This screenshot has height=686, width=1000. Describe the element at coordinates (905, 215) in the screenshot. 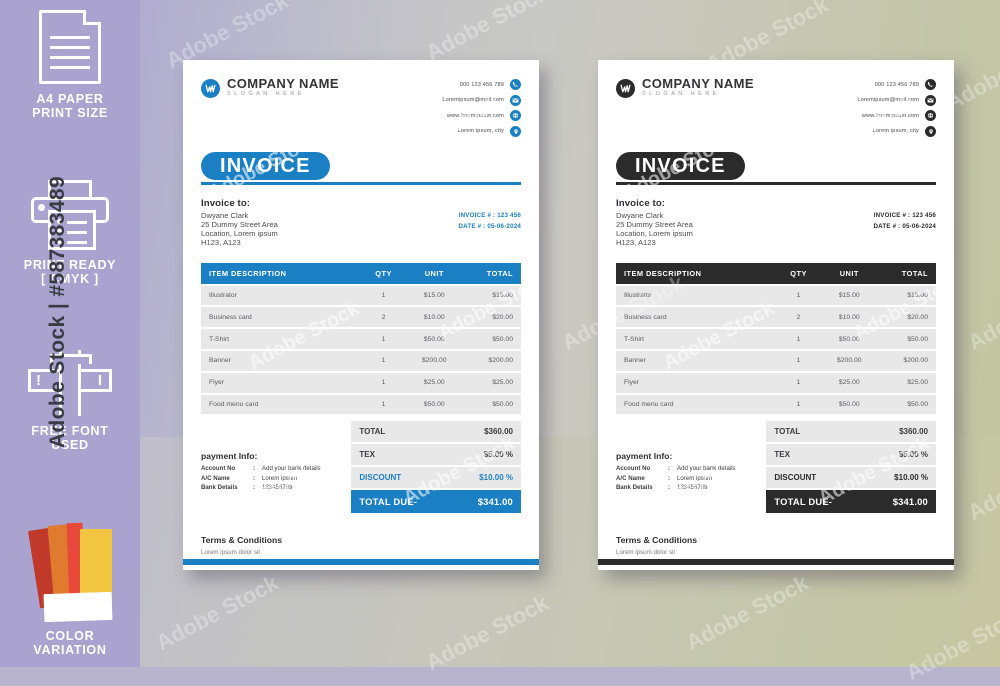

I see `invoice-meta: INVOICE # : 123 456 DATE # : 05-06-2024` at that location.